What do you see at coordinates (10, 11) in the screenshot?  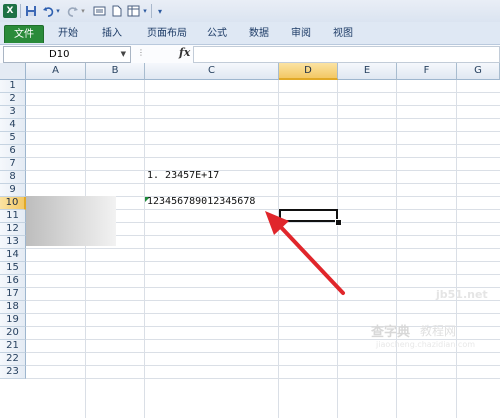 I see `excel-logo-icon: X` at bounding box center [10, 11].